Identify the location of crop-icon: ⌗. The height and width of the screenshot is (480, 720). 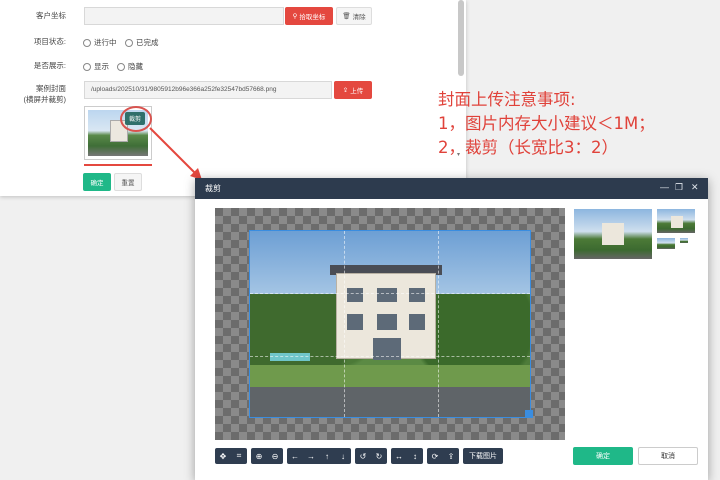
(239, 456).